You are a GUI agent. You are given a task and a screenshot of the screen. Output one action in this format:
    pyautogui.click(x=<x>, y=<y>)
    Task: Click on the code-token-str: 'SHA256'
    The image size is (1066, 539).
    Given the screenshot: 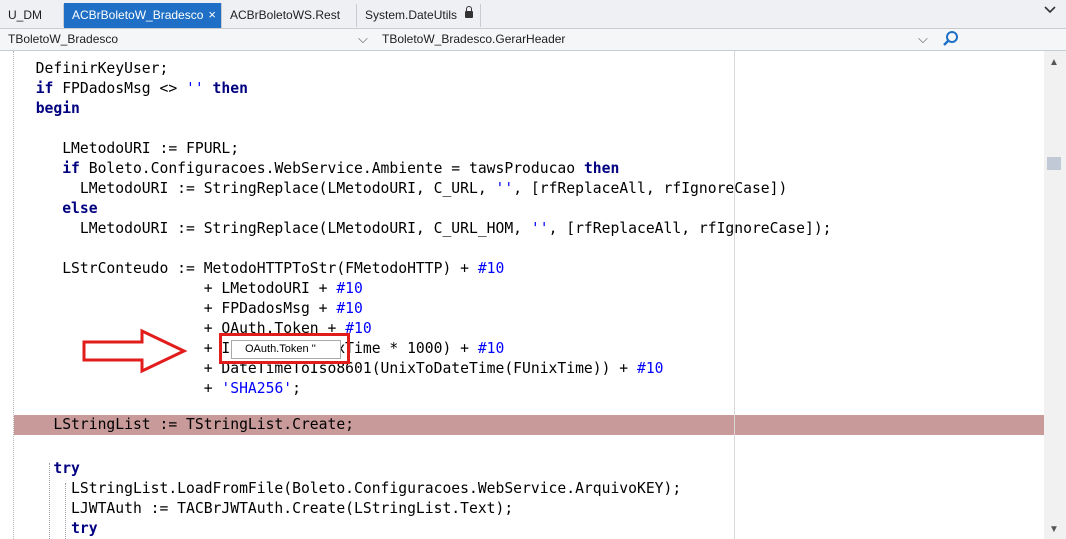 What is the action you would take?
    pyautogui.click(x=257, y=388)
    